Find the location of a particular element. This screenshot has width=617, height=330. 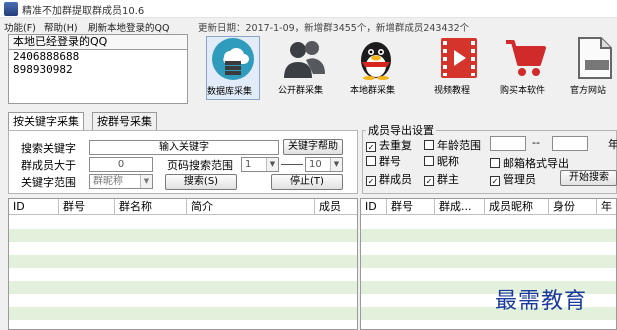

window-title: 精准不加群提取群成员10.6 is located at coordinates (83, 11).